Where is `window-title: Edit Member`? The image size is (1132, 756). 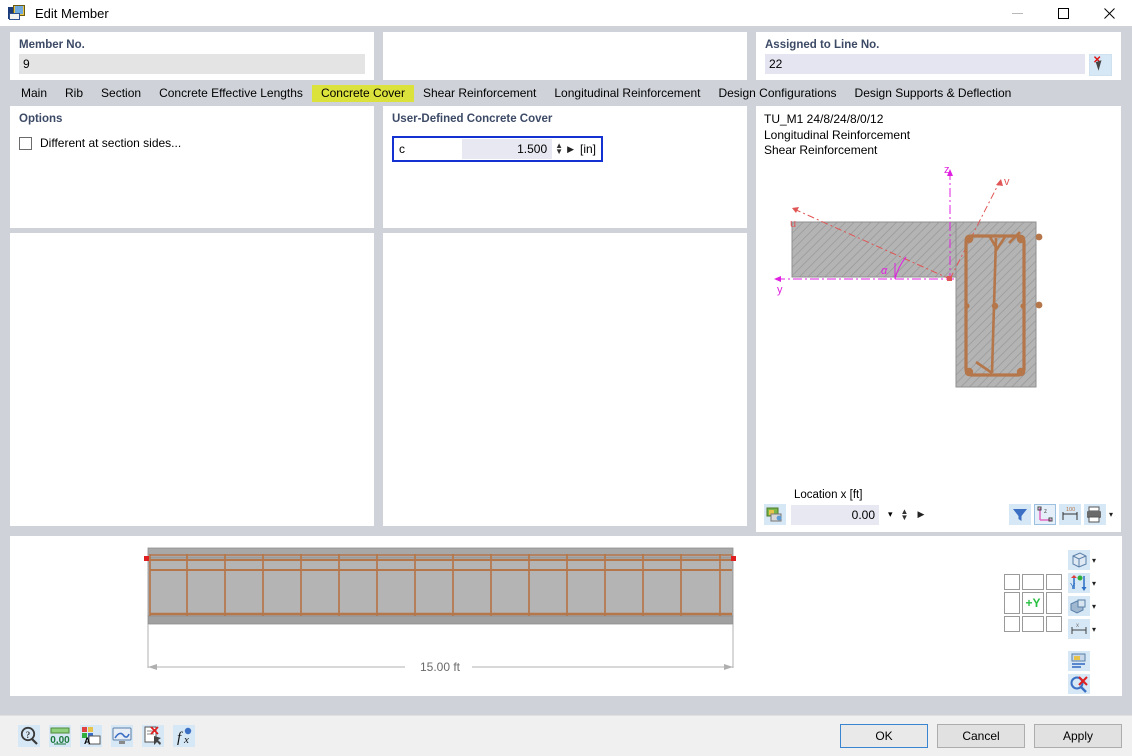 window-title: Edit Member is located at coordinates (72, 13).